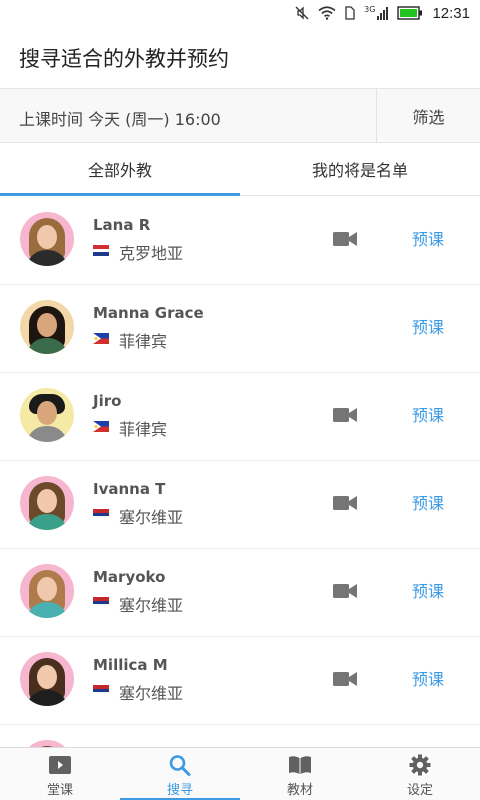 Image resolution: width=480 pixels, height=800 pixels. What do you see at coordinates (124, 59) in the screenshot?
I see `page-title: 搜寻适合的外教并预约` at bounding box center [124, 59].